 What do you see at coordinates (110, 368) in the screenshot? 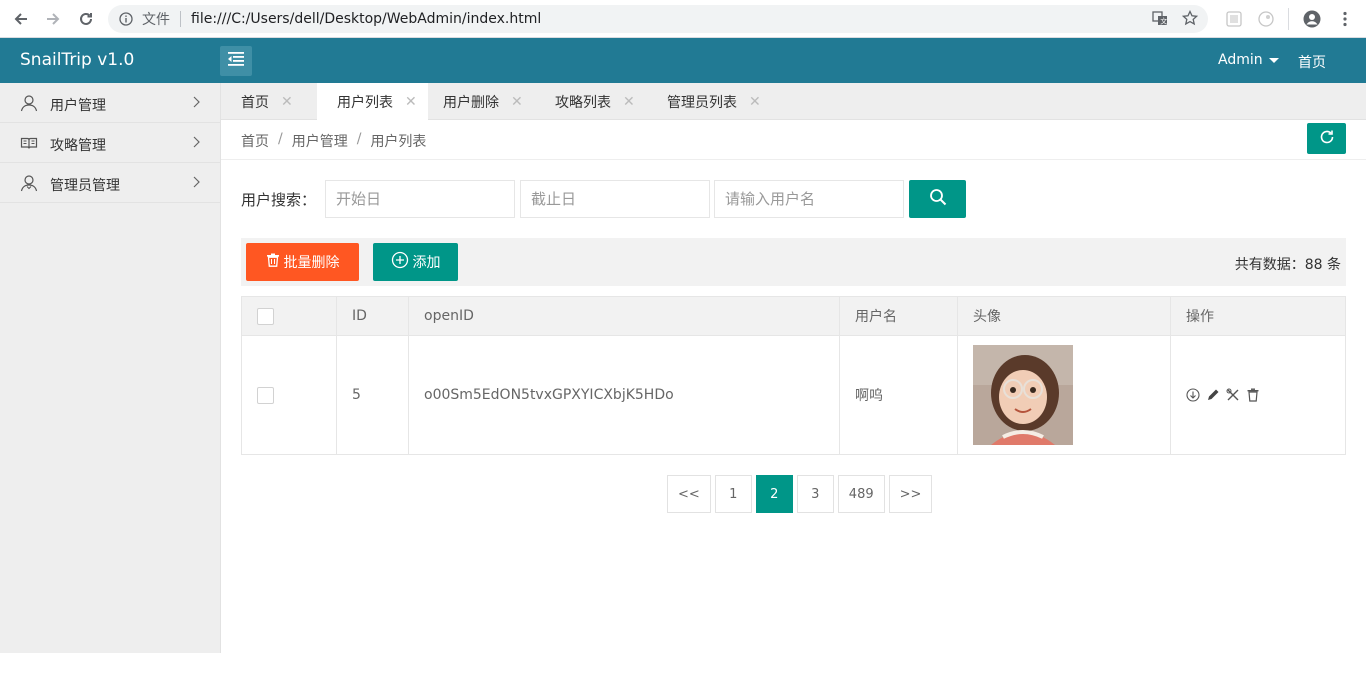
I see `sidebar: 用户管理 攻略管理 管理员管理` at bounding box center [110, 368].